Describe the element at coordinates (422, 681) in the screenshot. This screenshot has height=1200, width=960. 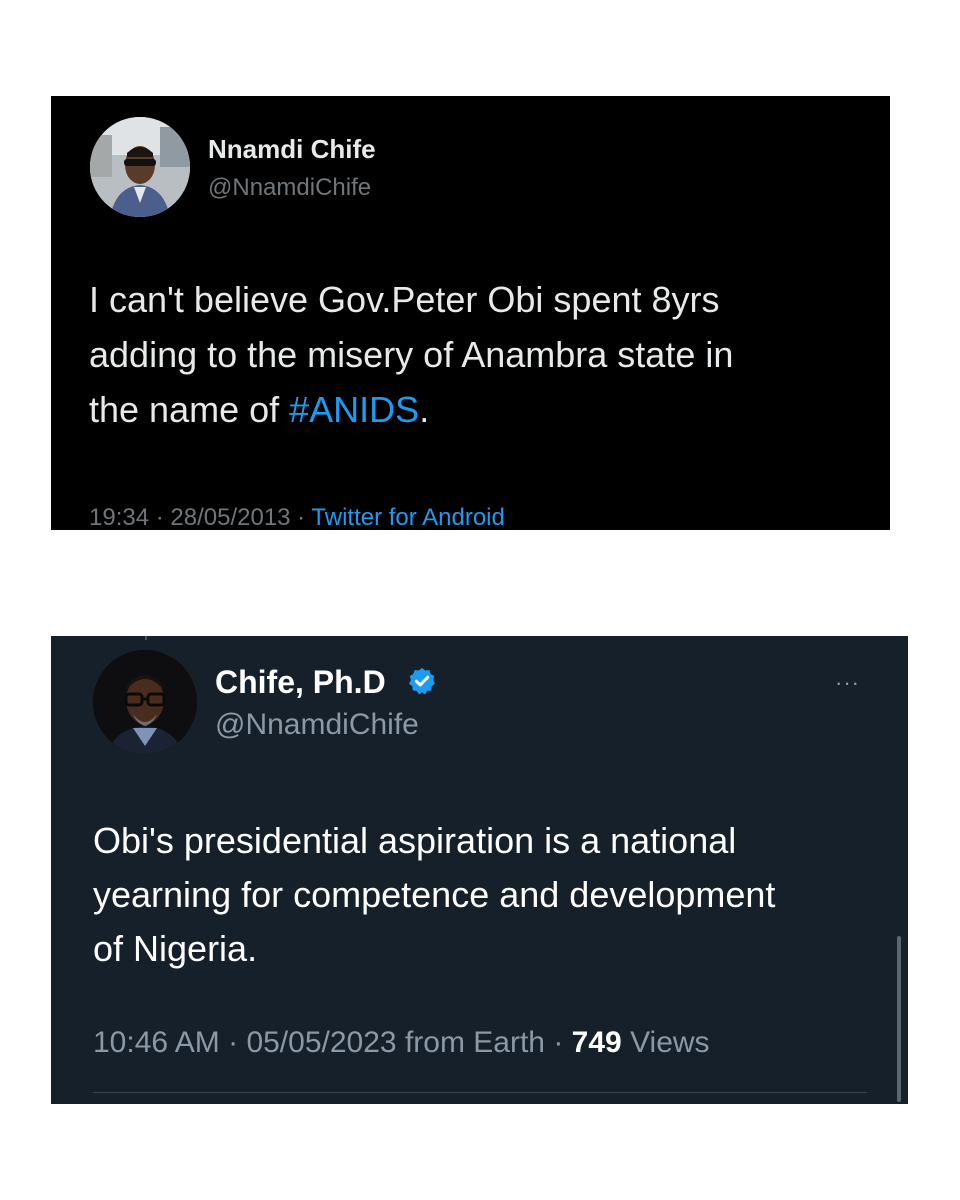
I see `verified-badge-icon` at that location.